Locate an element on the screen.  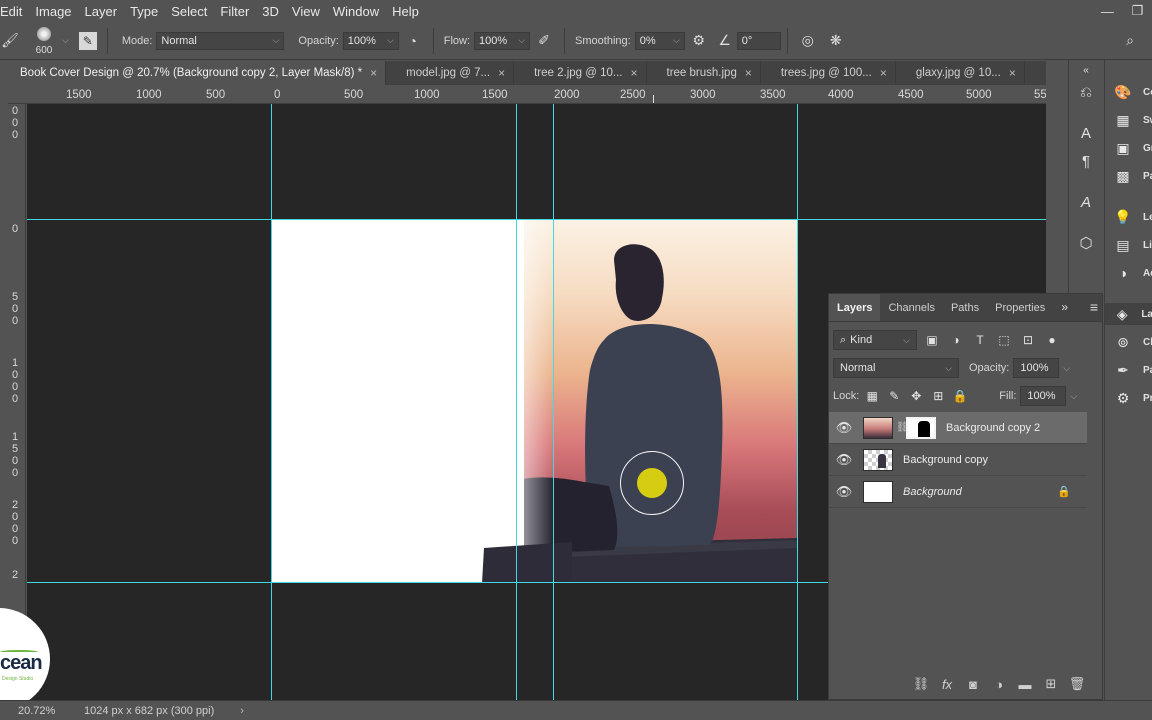
pressure-opacity-icon: ◔ is located at coordinates (413, 41).